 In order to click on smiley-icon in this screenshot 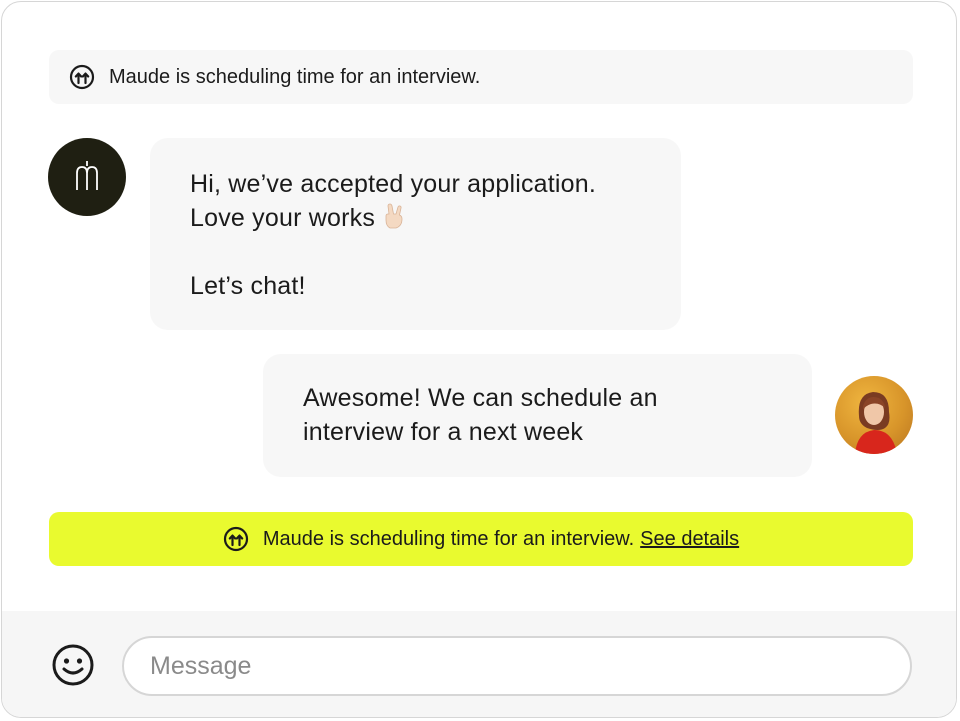, I will do `click(73, 665)`.